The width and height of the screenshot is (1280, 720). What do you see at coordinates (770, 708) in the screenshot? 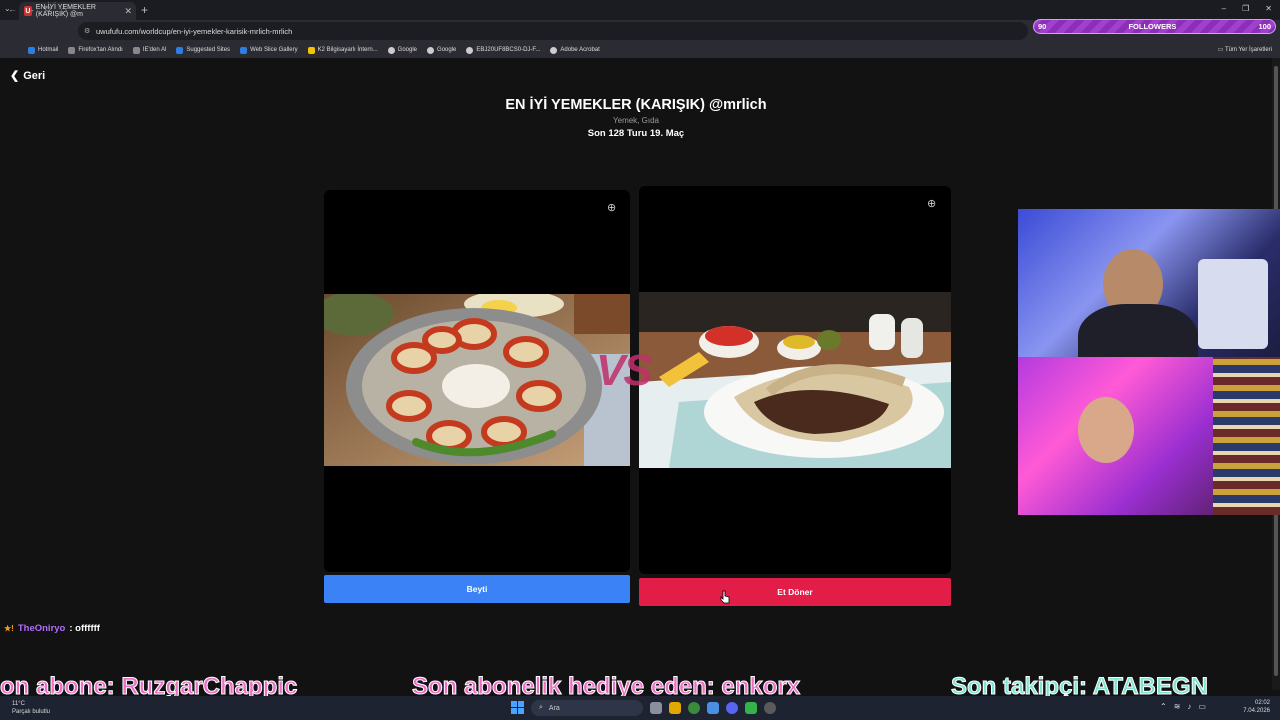
I see `obs-icon` at bounding box center [770, 708].